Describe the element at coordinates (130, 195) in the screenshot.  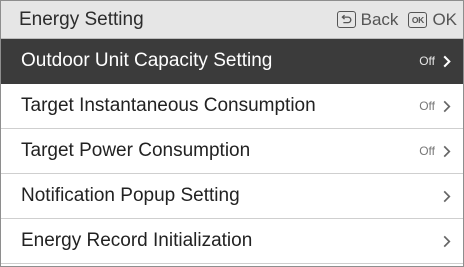
I see `menu-item-label: Notification Popup Setting` at that location.